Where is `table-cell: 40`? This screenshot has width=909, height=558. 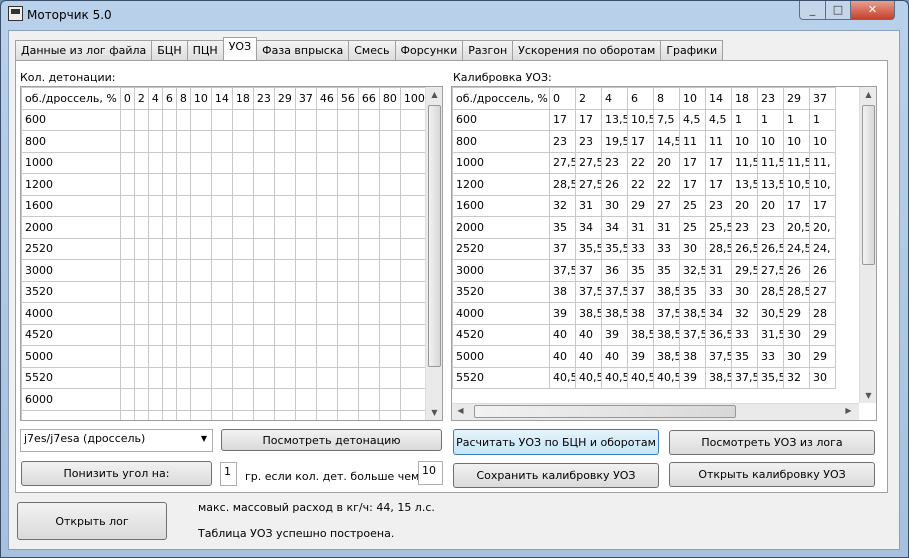 table-cell: 40 is located at coordinates (562, 334).